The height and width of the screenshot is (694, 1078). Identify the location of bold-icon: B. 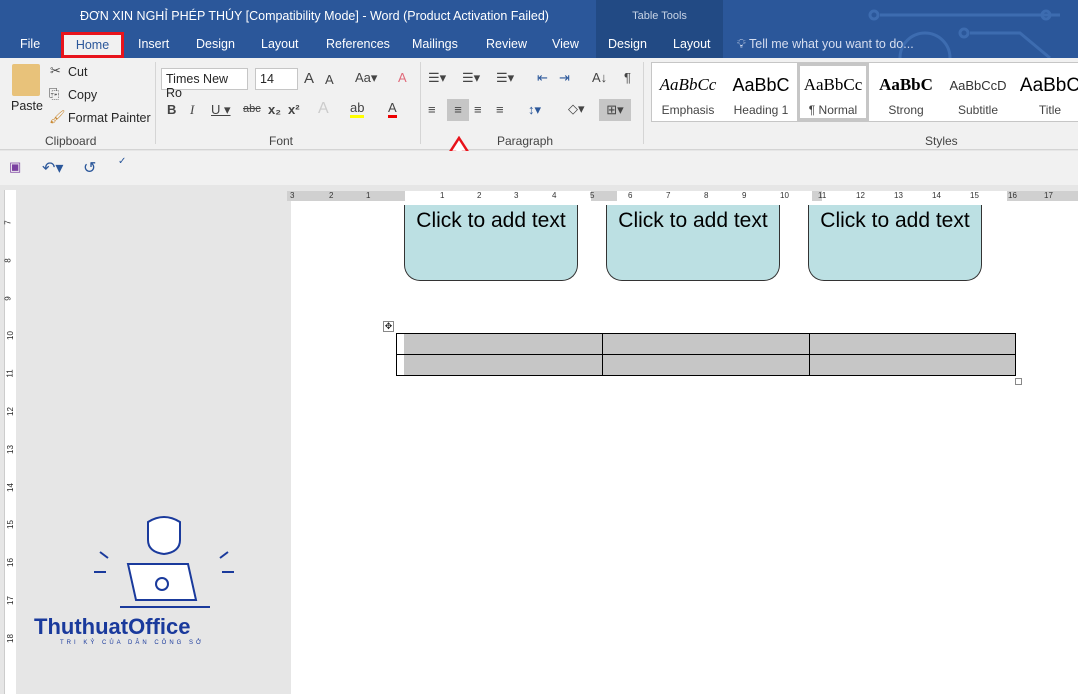
(171, 109).